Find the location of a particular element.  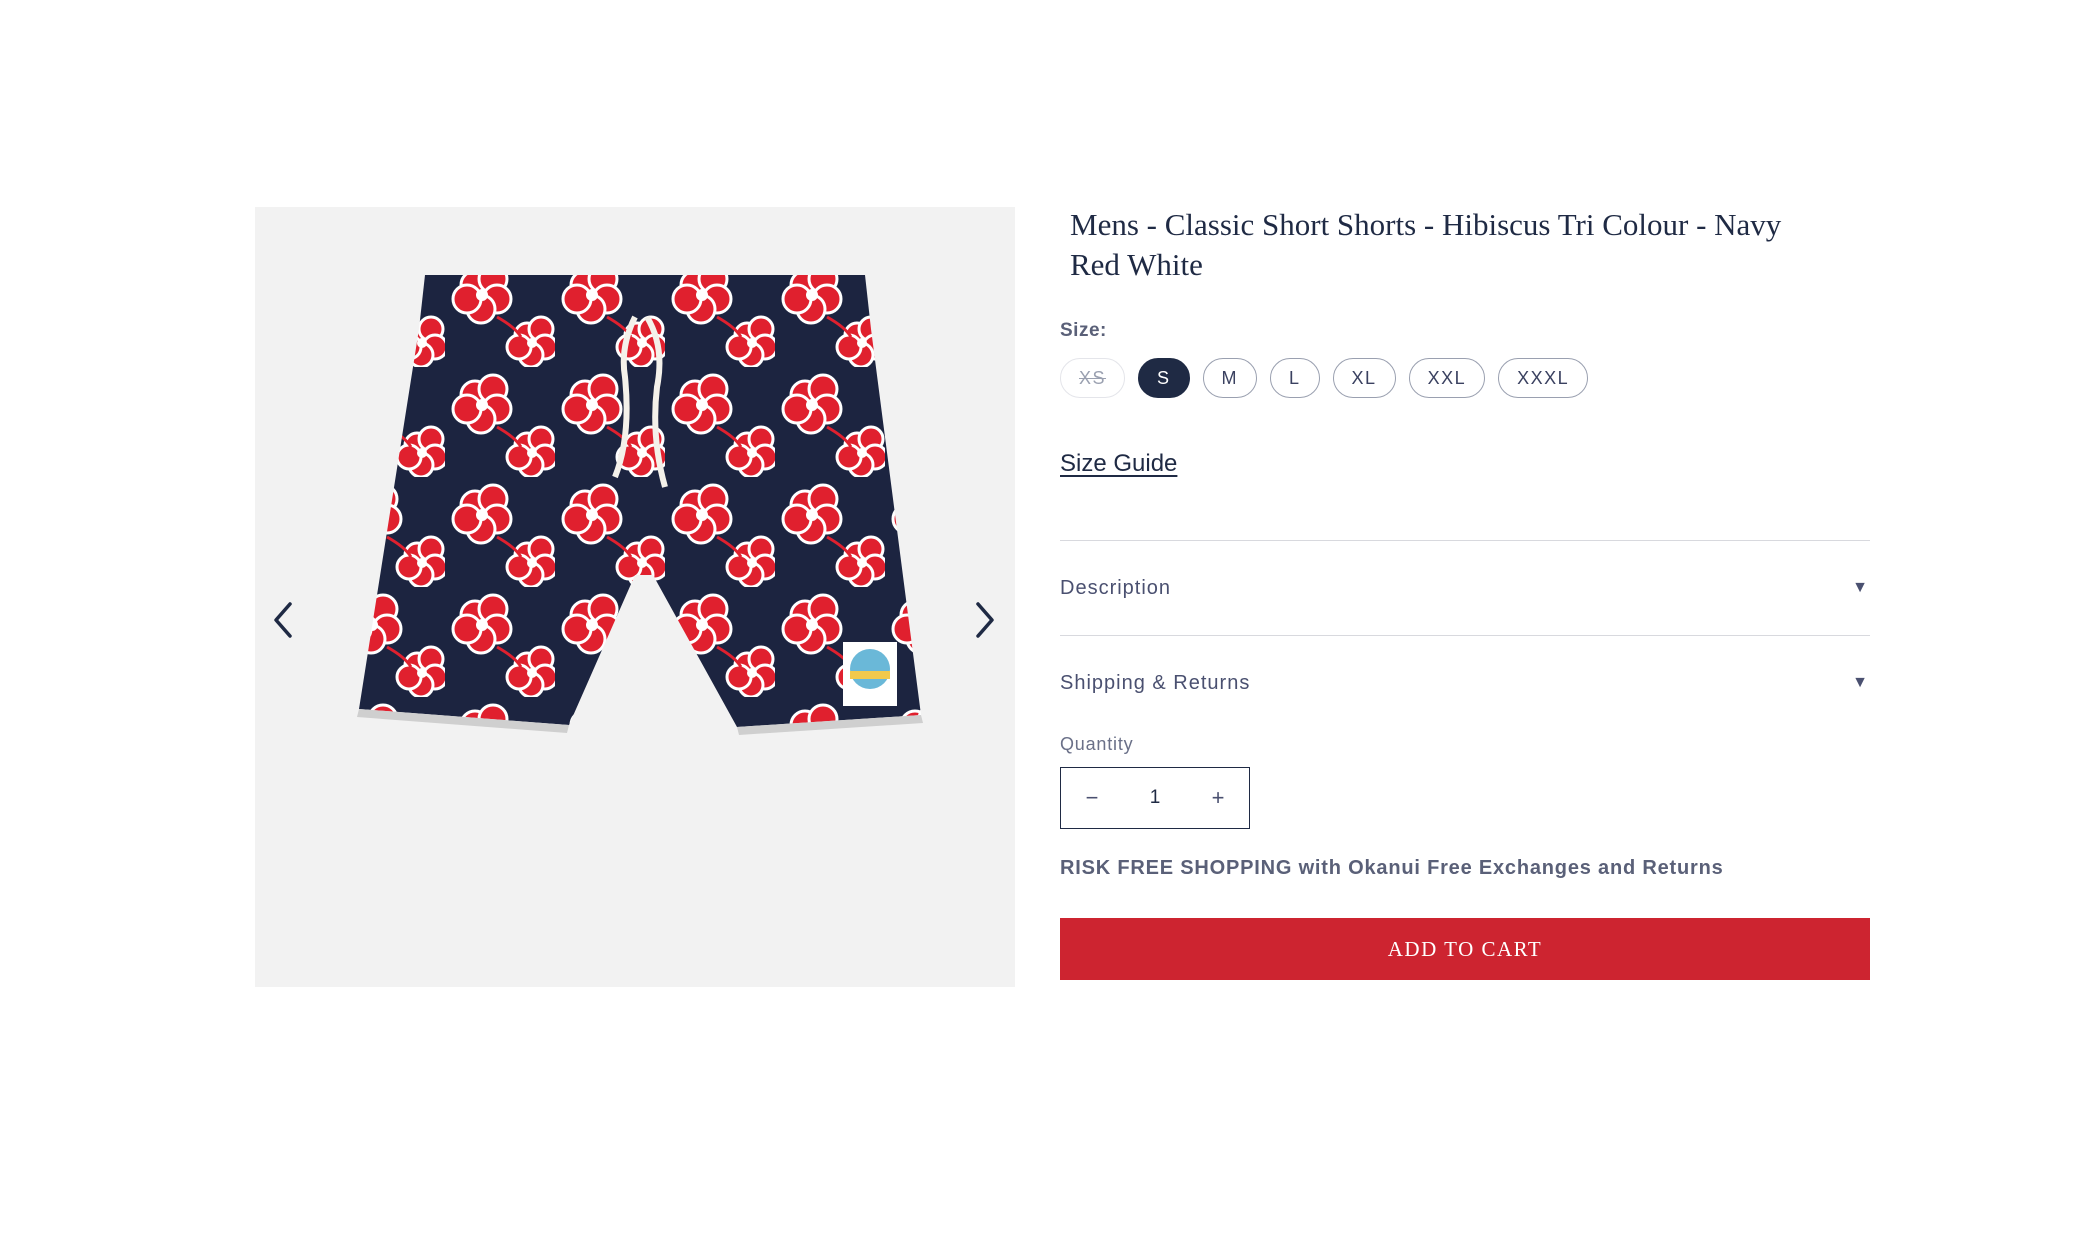

size-option-s: S is located at coordinates (1164, 378).